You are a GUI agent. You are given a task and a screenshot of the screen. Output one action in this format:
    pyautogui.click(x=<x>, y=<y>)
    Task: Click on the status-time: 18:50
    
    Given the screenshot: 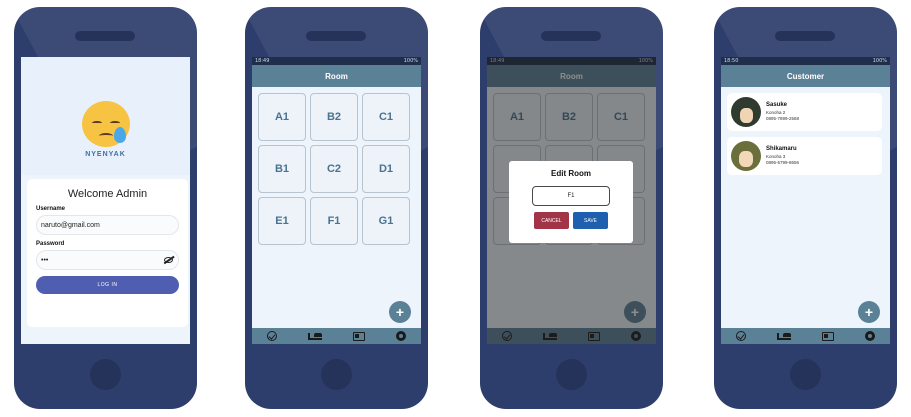 What is the action you would take?
    pyautogui.click(x=731, y=61)
    